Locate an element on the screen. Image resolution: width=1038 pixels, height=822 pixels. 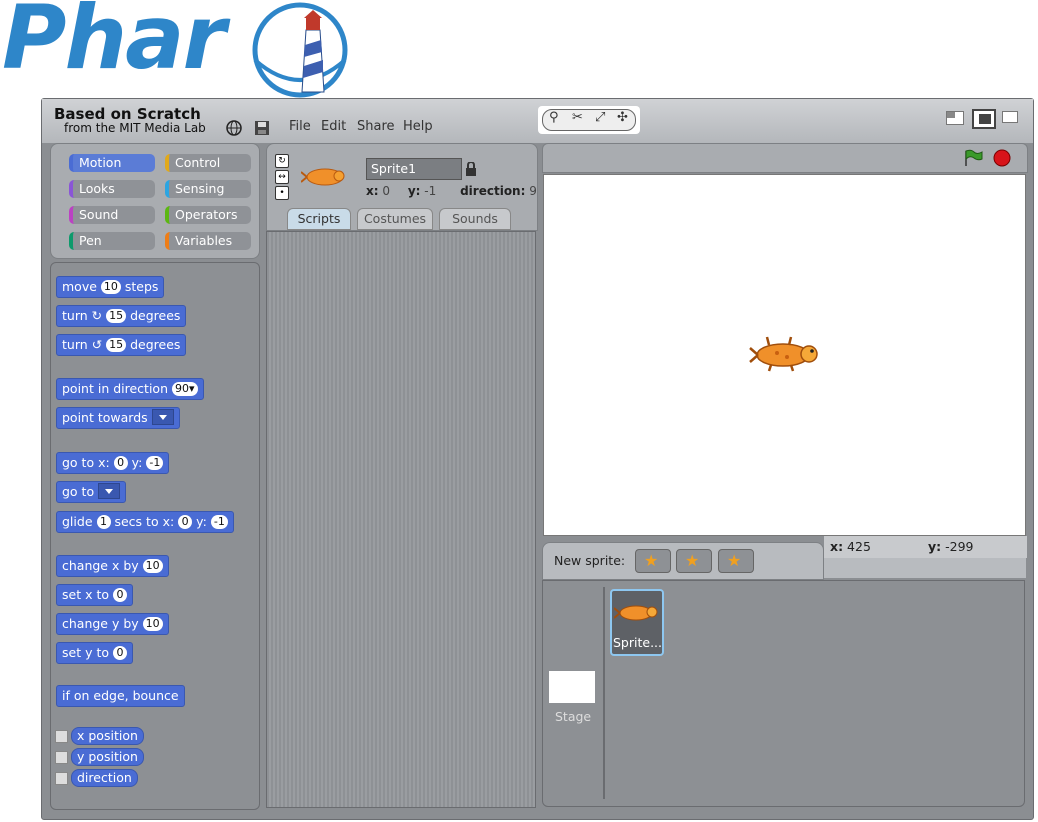
tab-scripts: Scripts is located at coordinates (319, 219).